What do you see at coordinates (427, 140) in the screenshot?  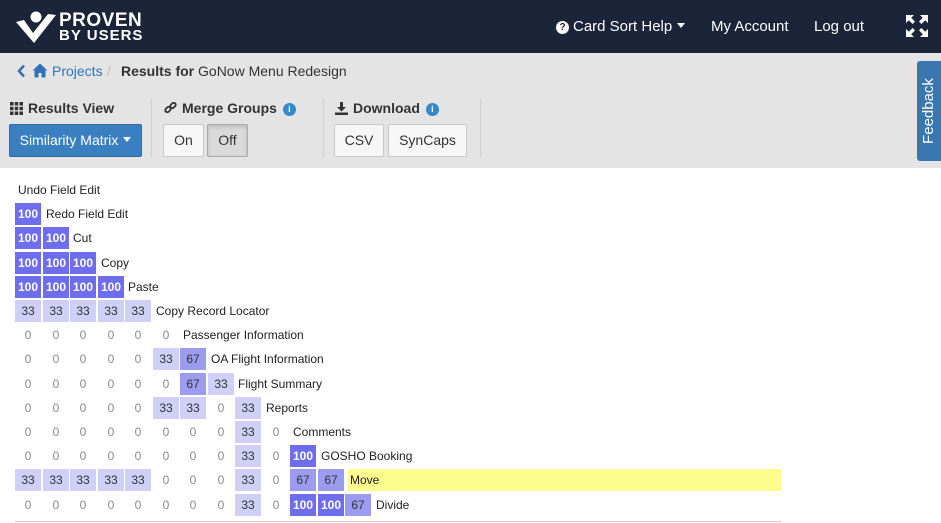 I see `download-syncaps-button: SynCaps` at bounding box center [427, 140].